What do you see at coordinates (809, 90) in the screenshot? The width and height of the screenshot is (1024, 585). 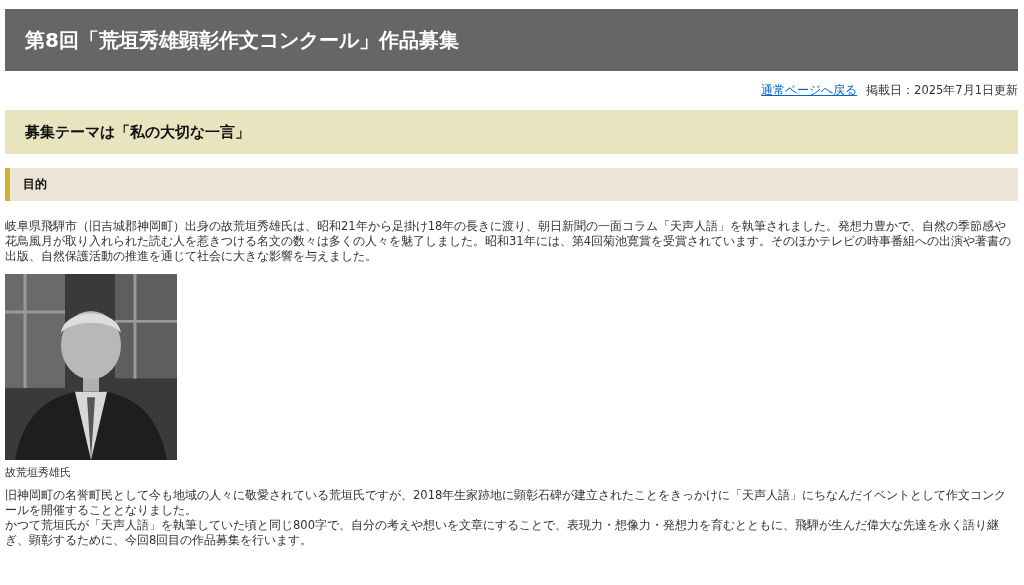 I see `back-link: 通常ページへ戻る` at bounding box center [809, 90].